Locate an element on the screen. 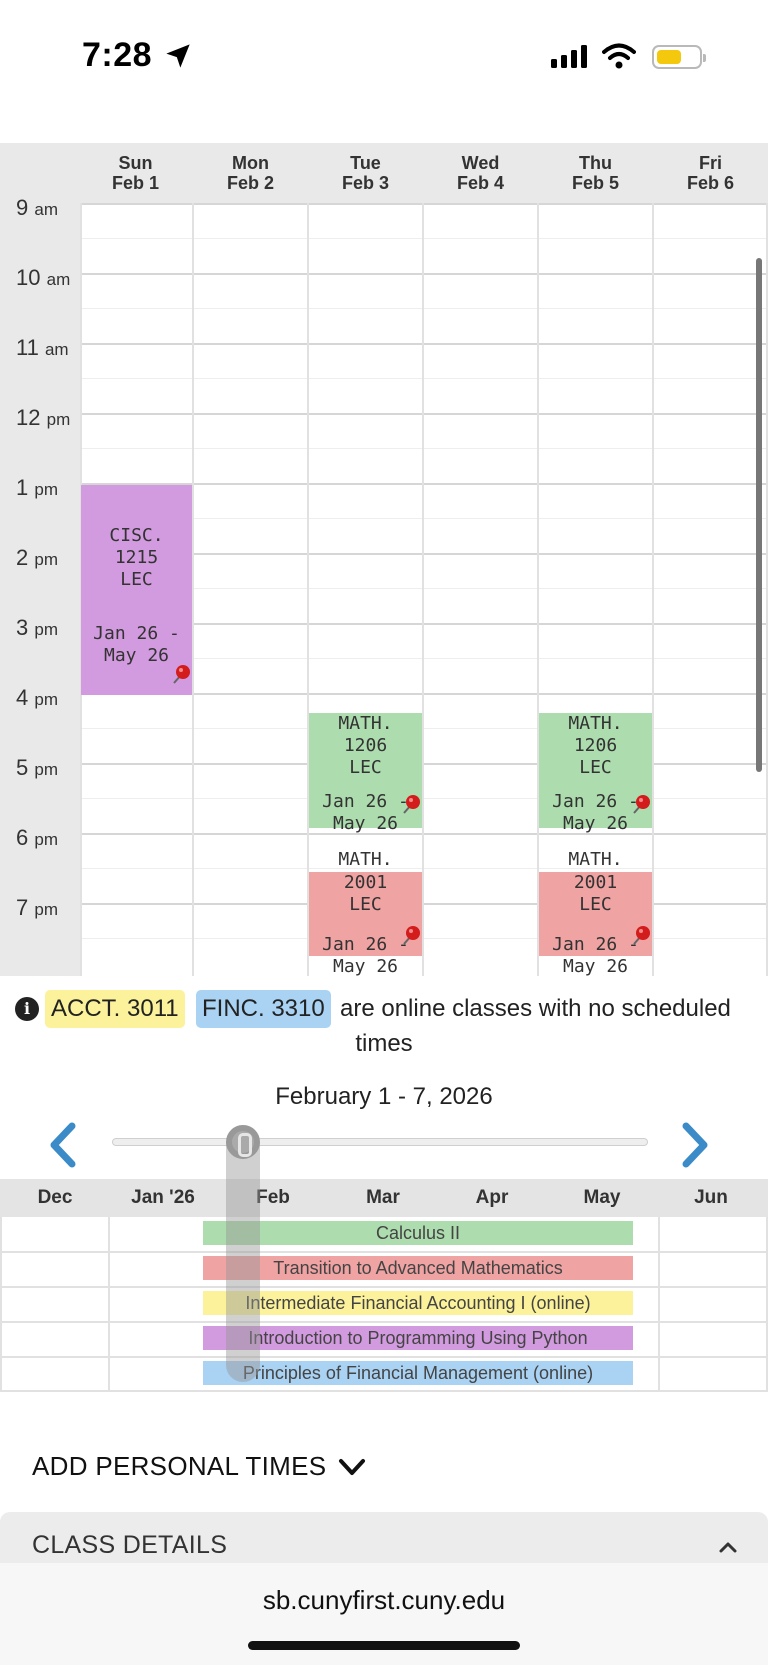  event-math-2001-tue-label: MATH. is located at coordinates (365, 859).